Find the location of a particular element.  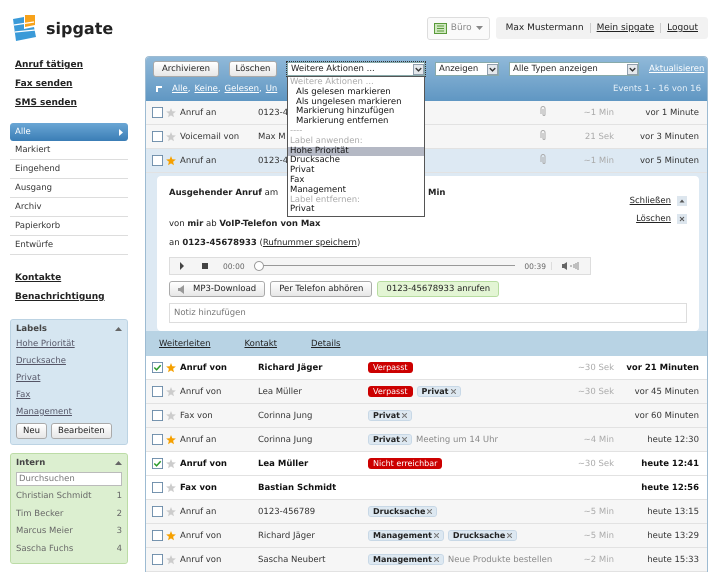

event-row: Anruf von Sascha Neubert Management Neue Produkte bestellen ~2 Min heute 15:33 is located at coordinates (426, 560).